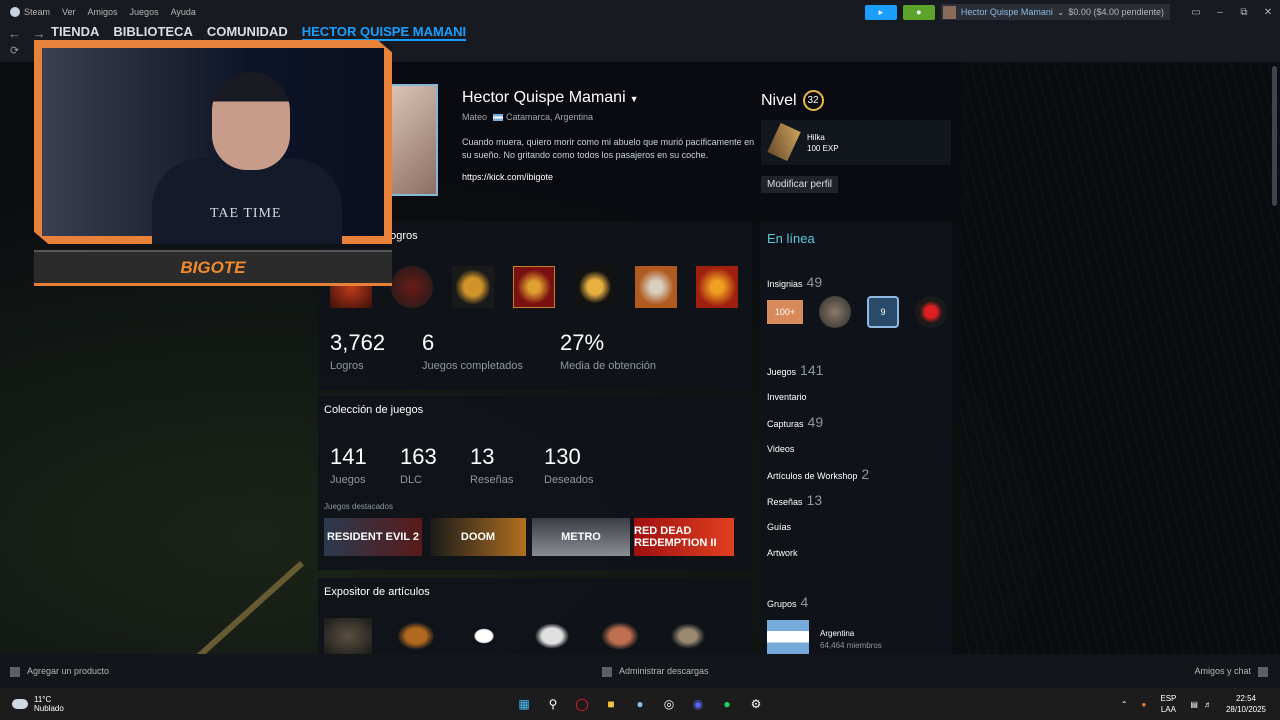  Describe the element at coordinates (608, 351) in the screenshot. I see `completion-rate: 27% Media de obtención` at that location.